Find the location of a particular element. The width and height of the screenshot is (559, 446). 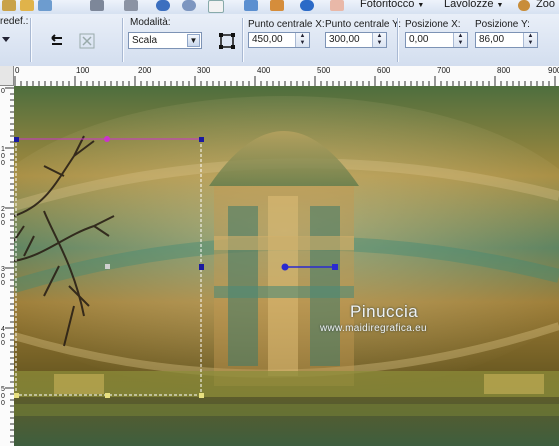

browse-icon is located at coordinates (45, 5).